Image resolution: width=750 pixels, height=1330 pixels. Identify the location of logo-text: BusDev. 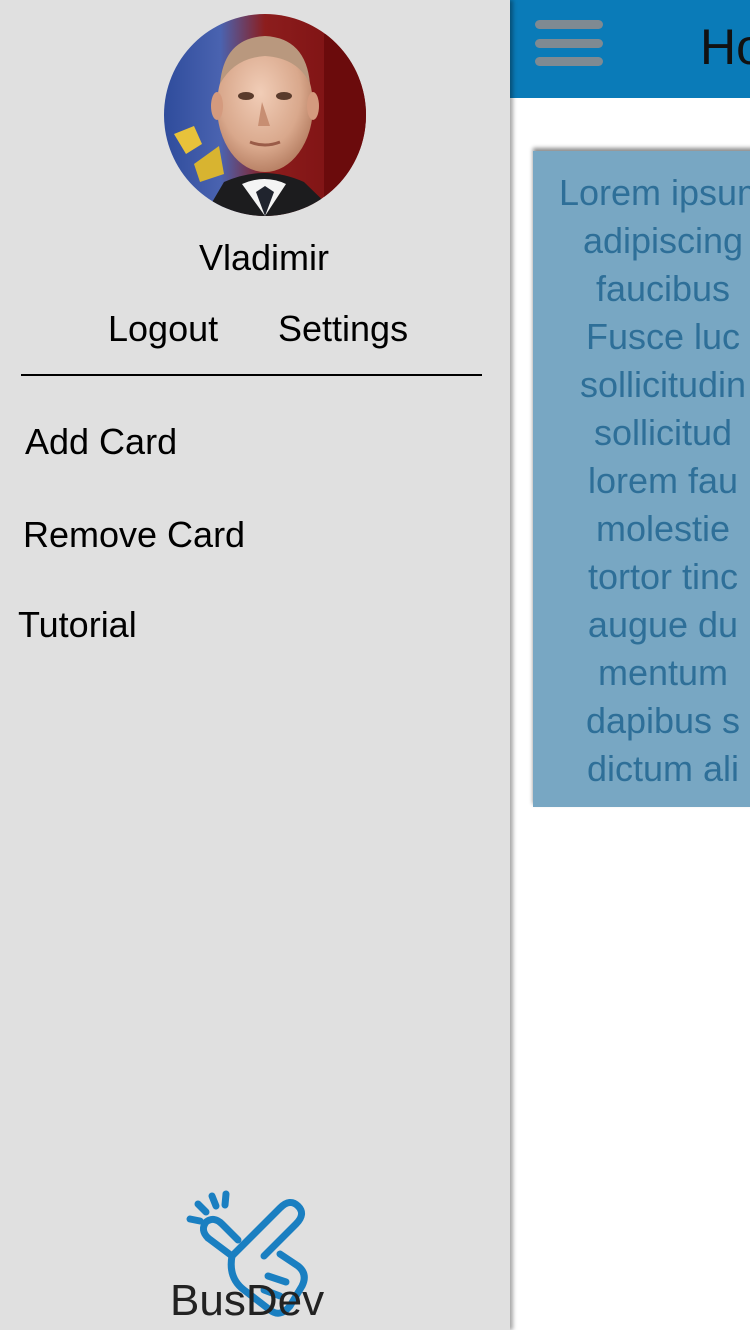
(247, 1300).